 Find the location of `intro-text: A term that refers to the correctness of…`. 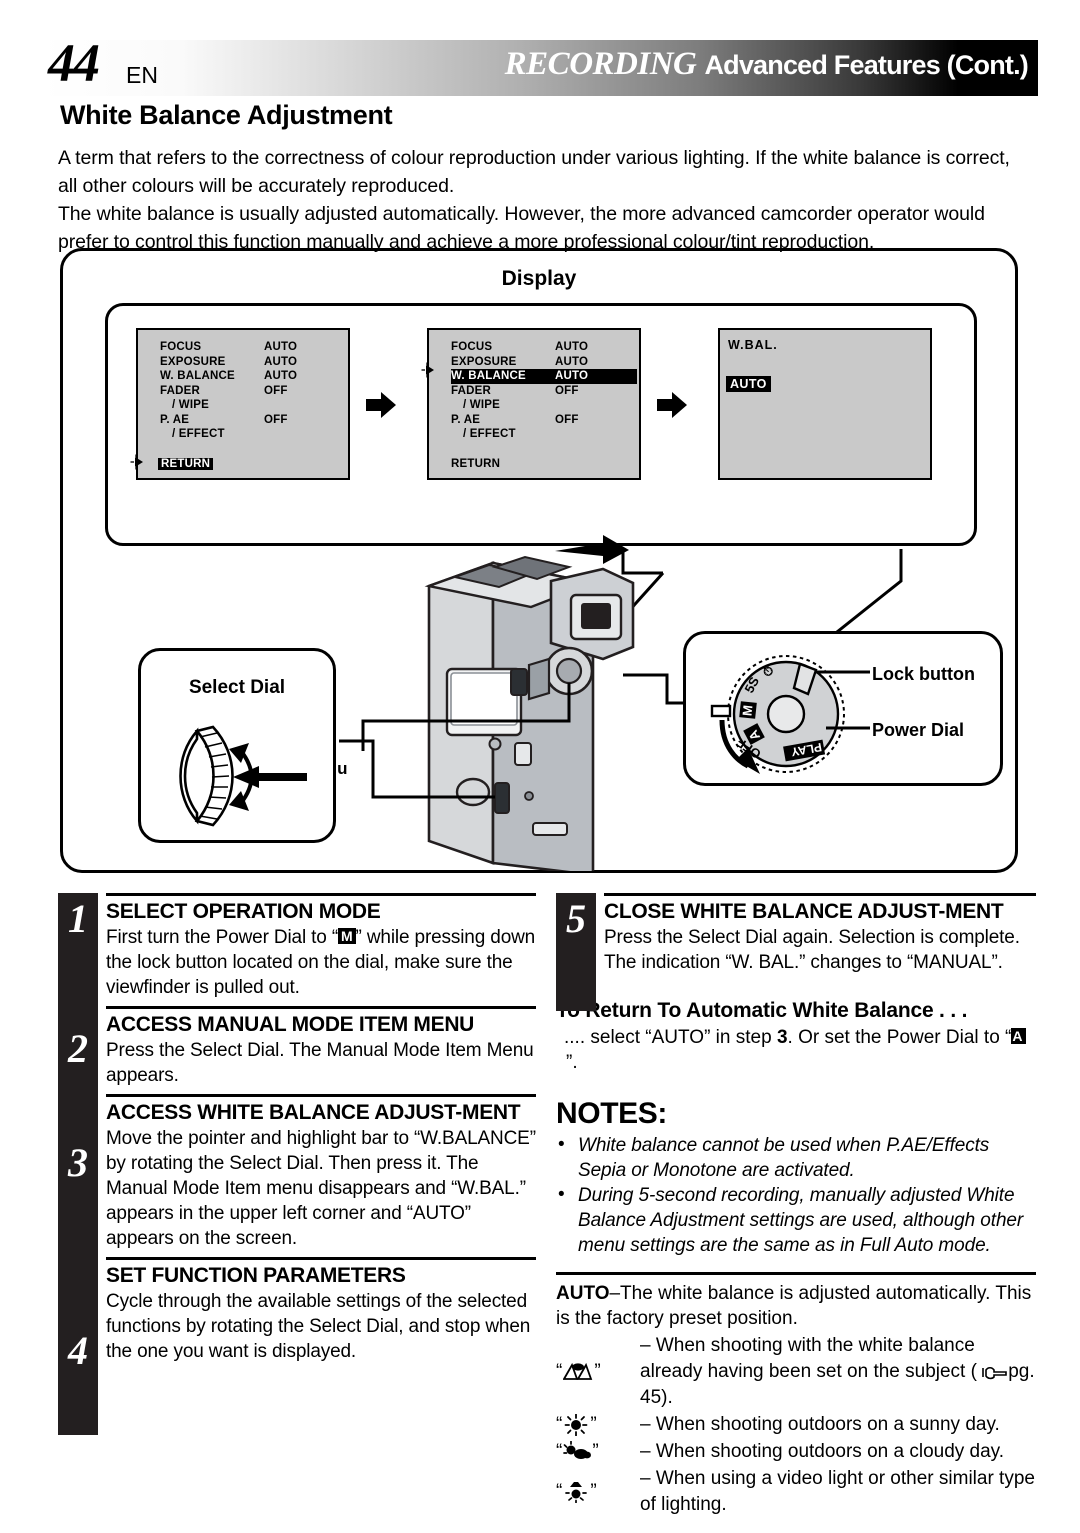

intro-text: A term that refers to the correctness of… is located at coordinates (537, 200).